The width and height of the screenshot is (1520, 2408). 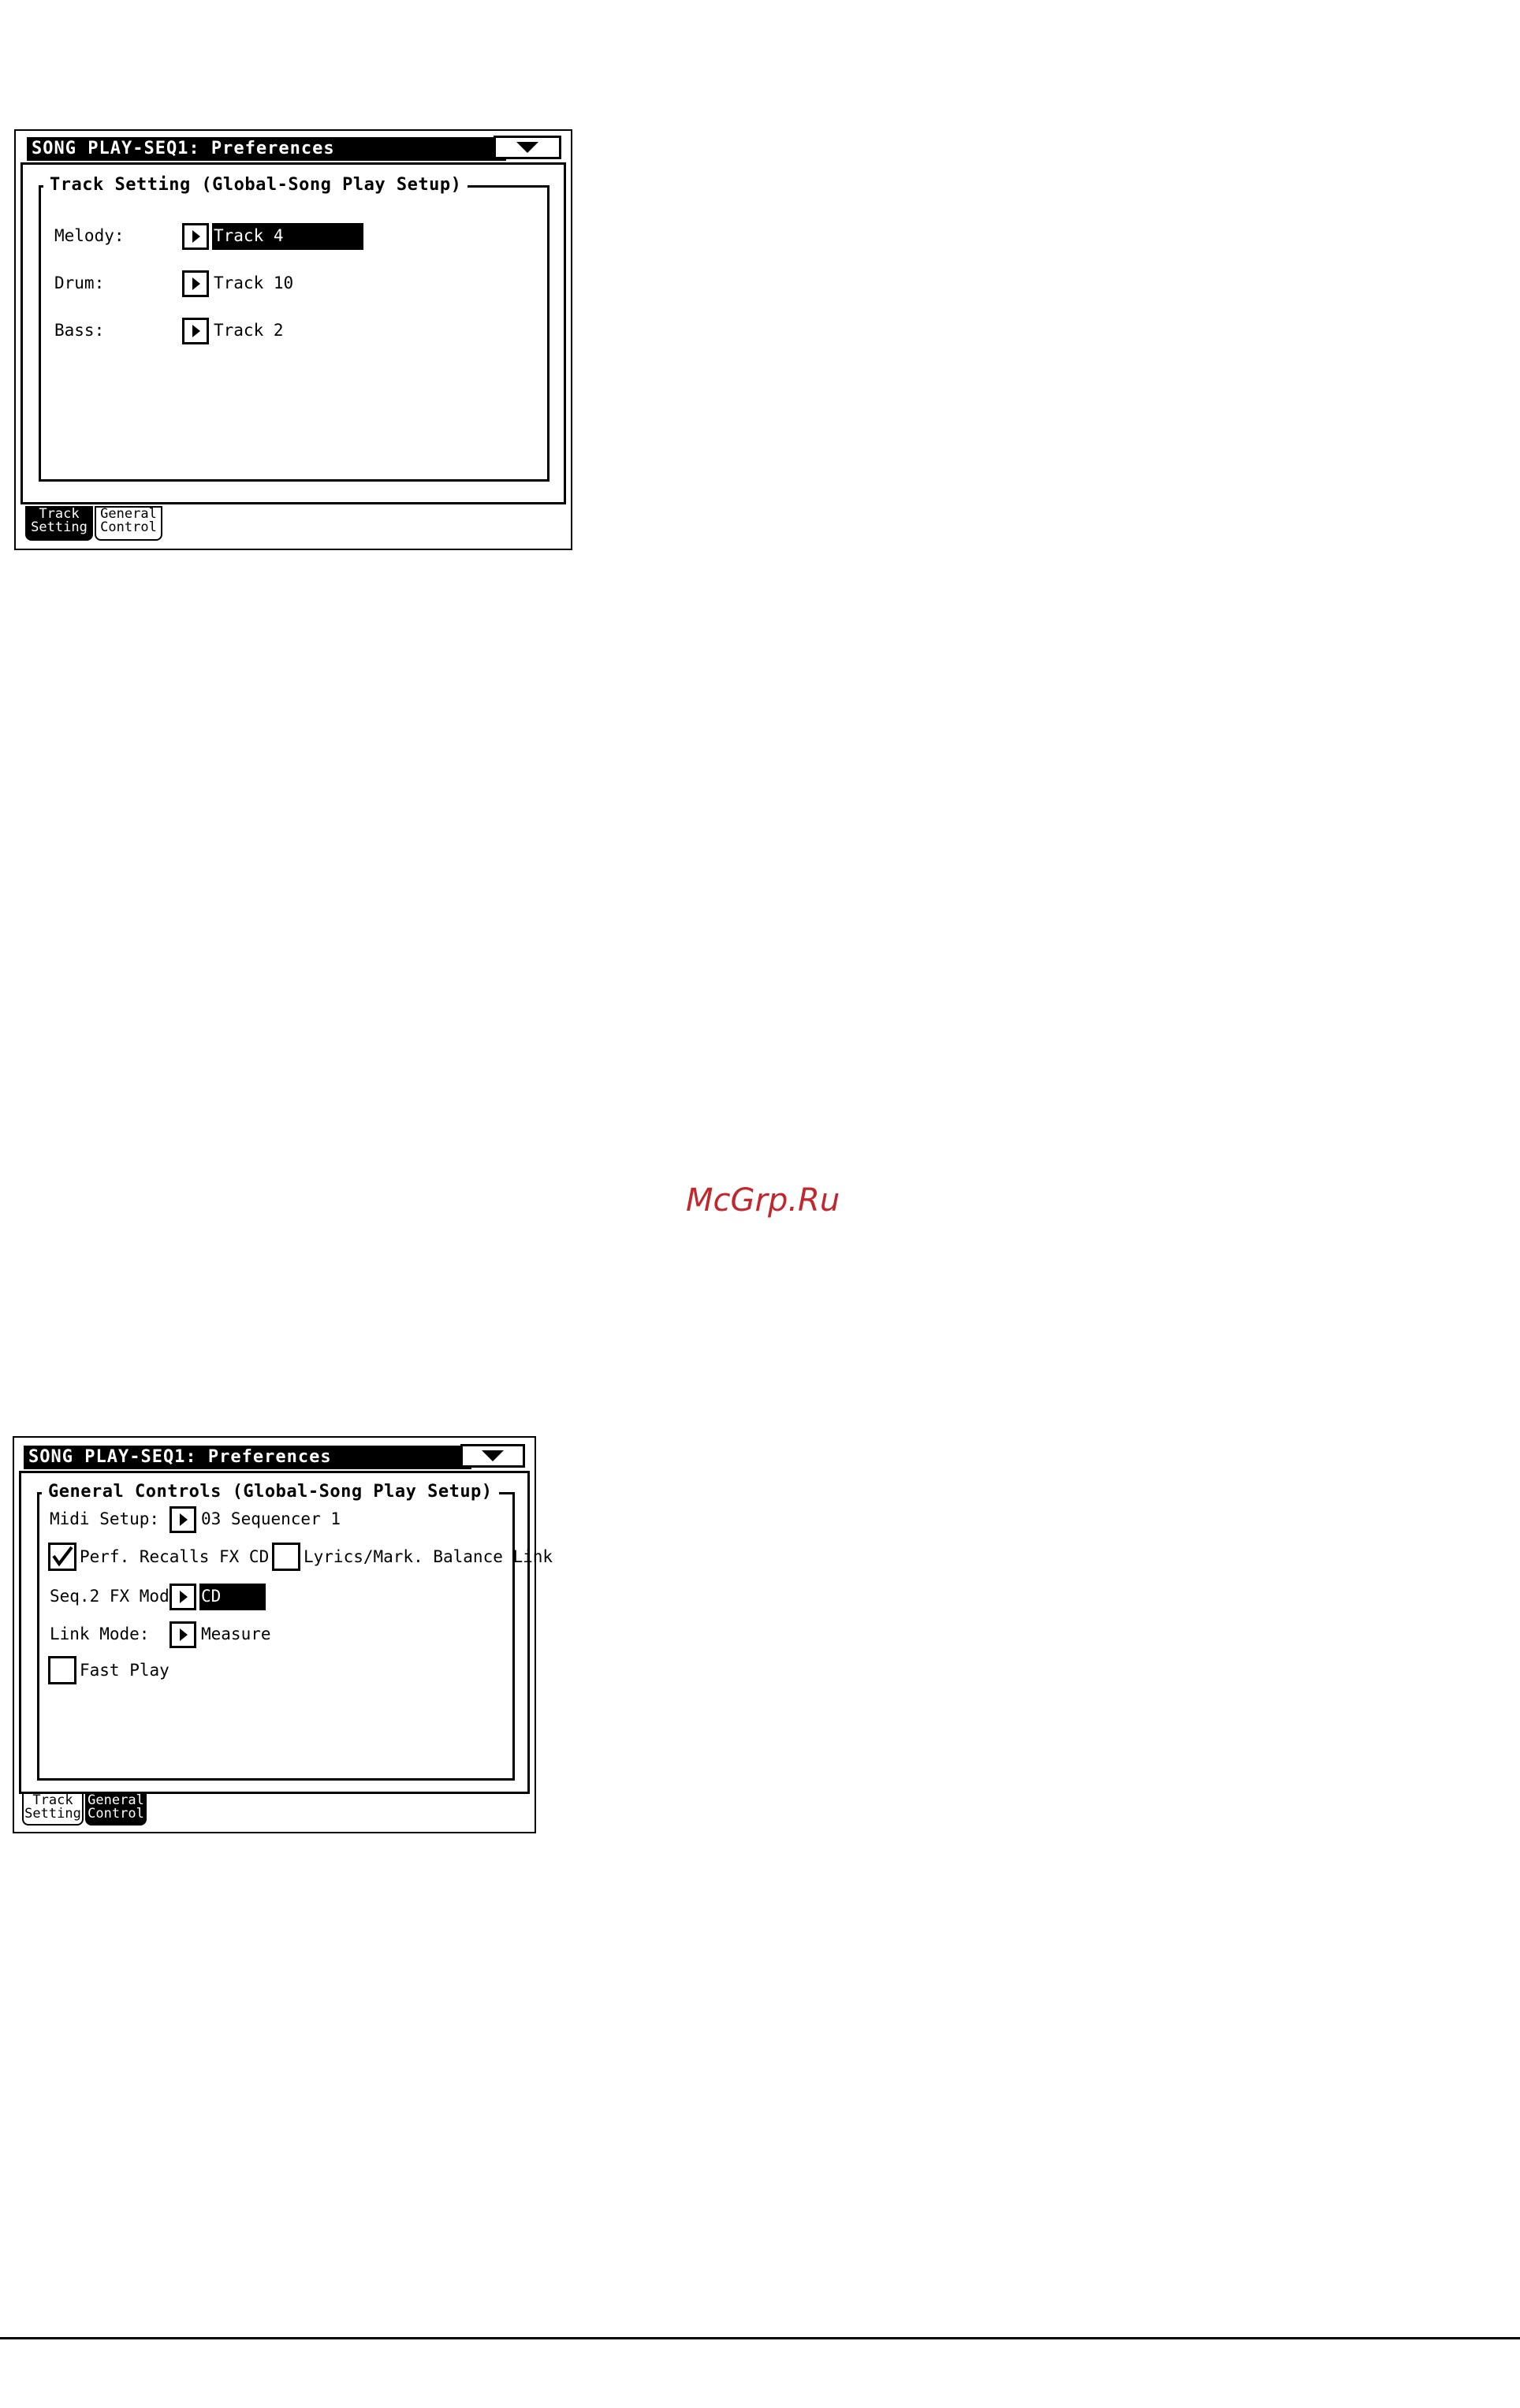 I want to click on group-title: Track Setting (Global-Song Play Setup), so click(x=255, y=185).